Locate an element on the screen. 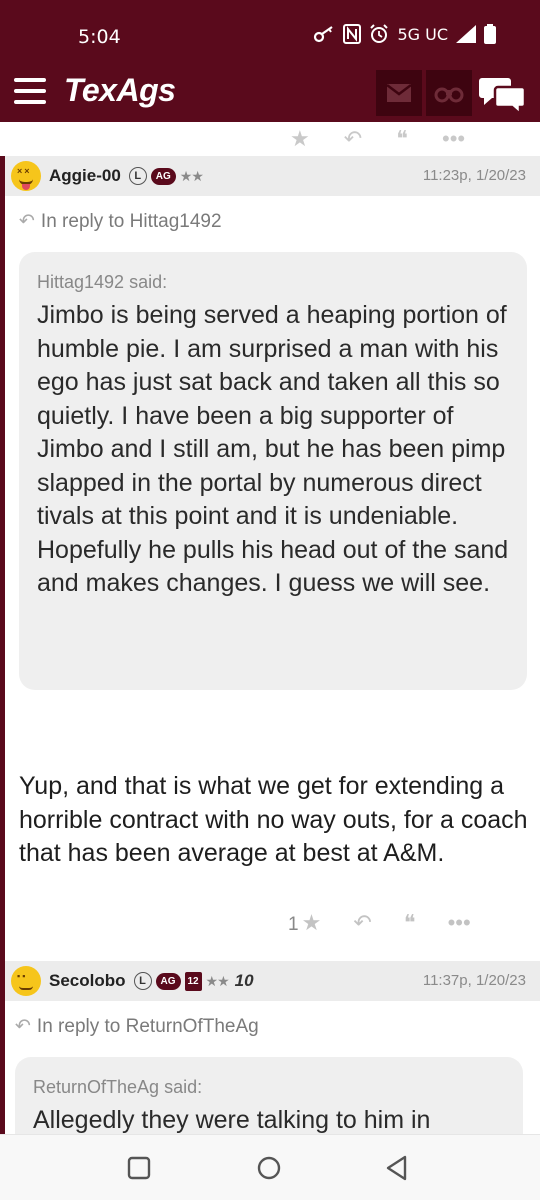 The height and width of the screenshot is (1200, 540). mail-button is located at coordinates (399, 93).